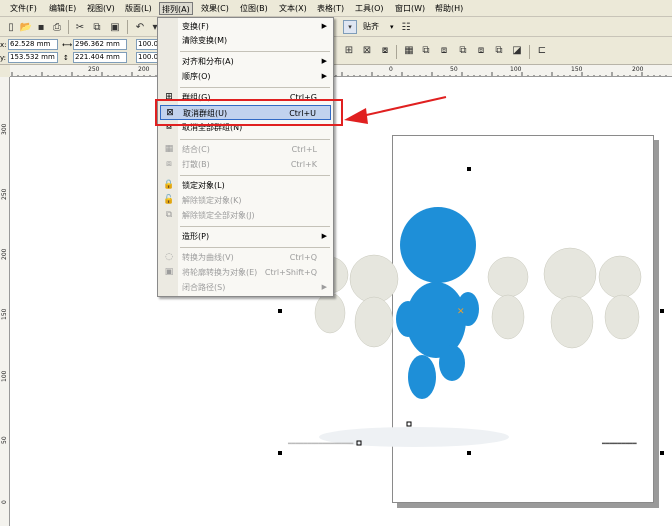  What do you see at coordinates (404, 106) in the screenshot?
I see `arrow-shaft` at bounding box center [404, 106].